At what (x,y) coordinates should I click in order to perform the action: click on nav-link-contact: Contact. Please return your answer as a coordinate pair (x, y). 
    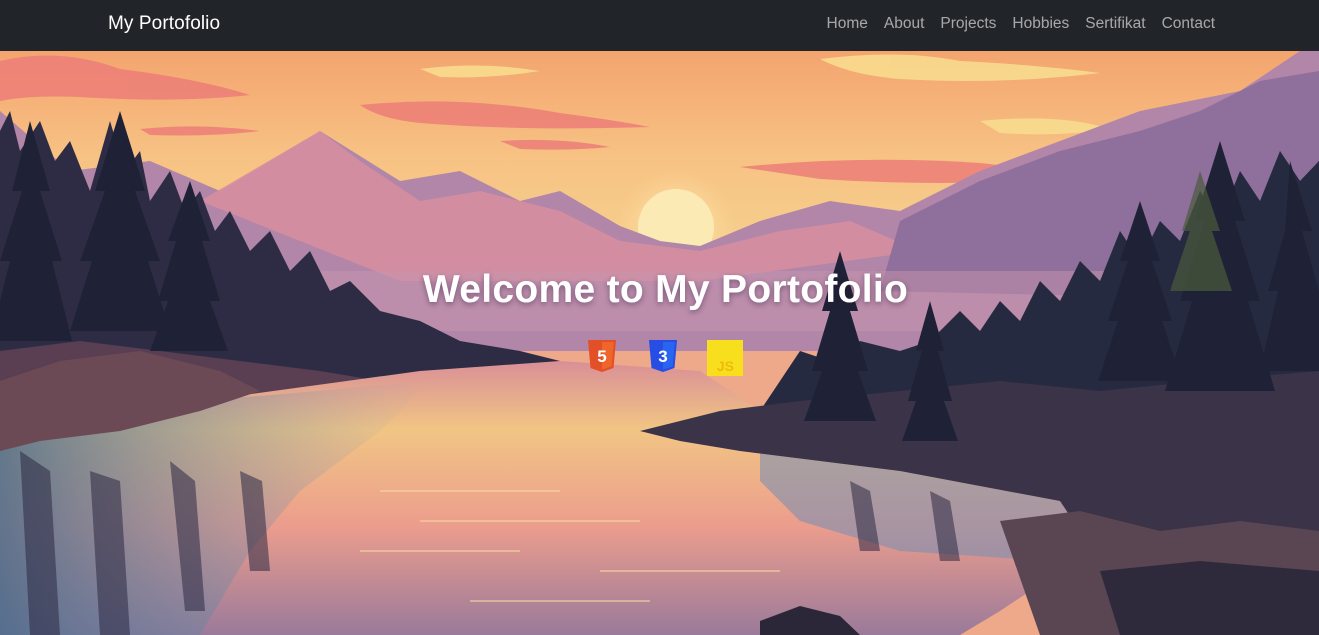
    Looking at the image, I should click on (1188, 24).